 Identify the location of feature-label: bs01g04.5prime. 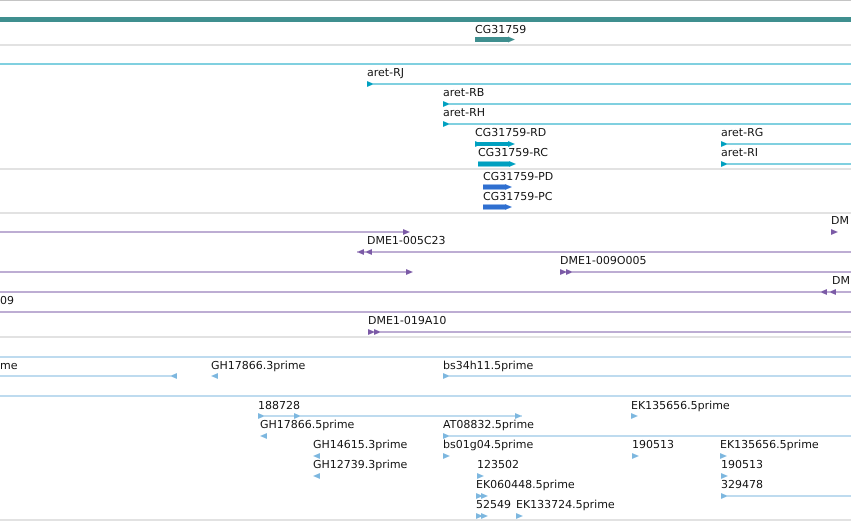
(488, 445).